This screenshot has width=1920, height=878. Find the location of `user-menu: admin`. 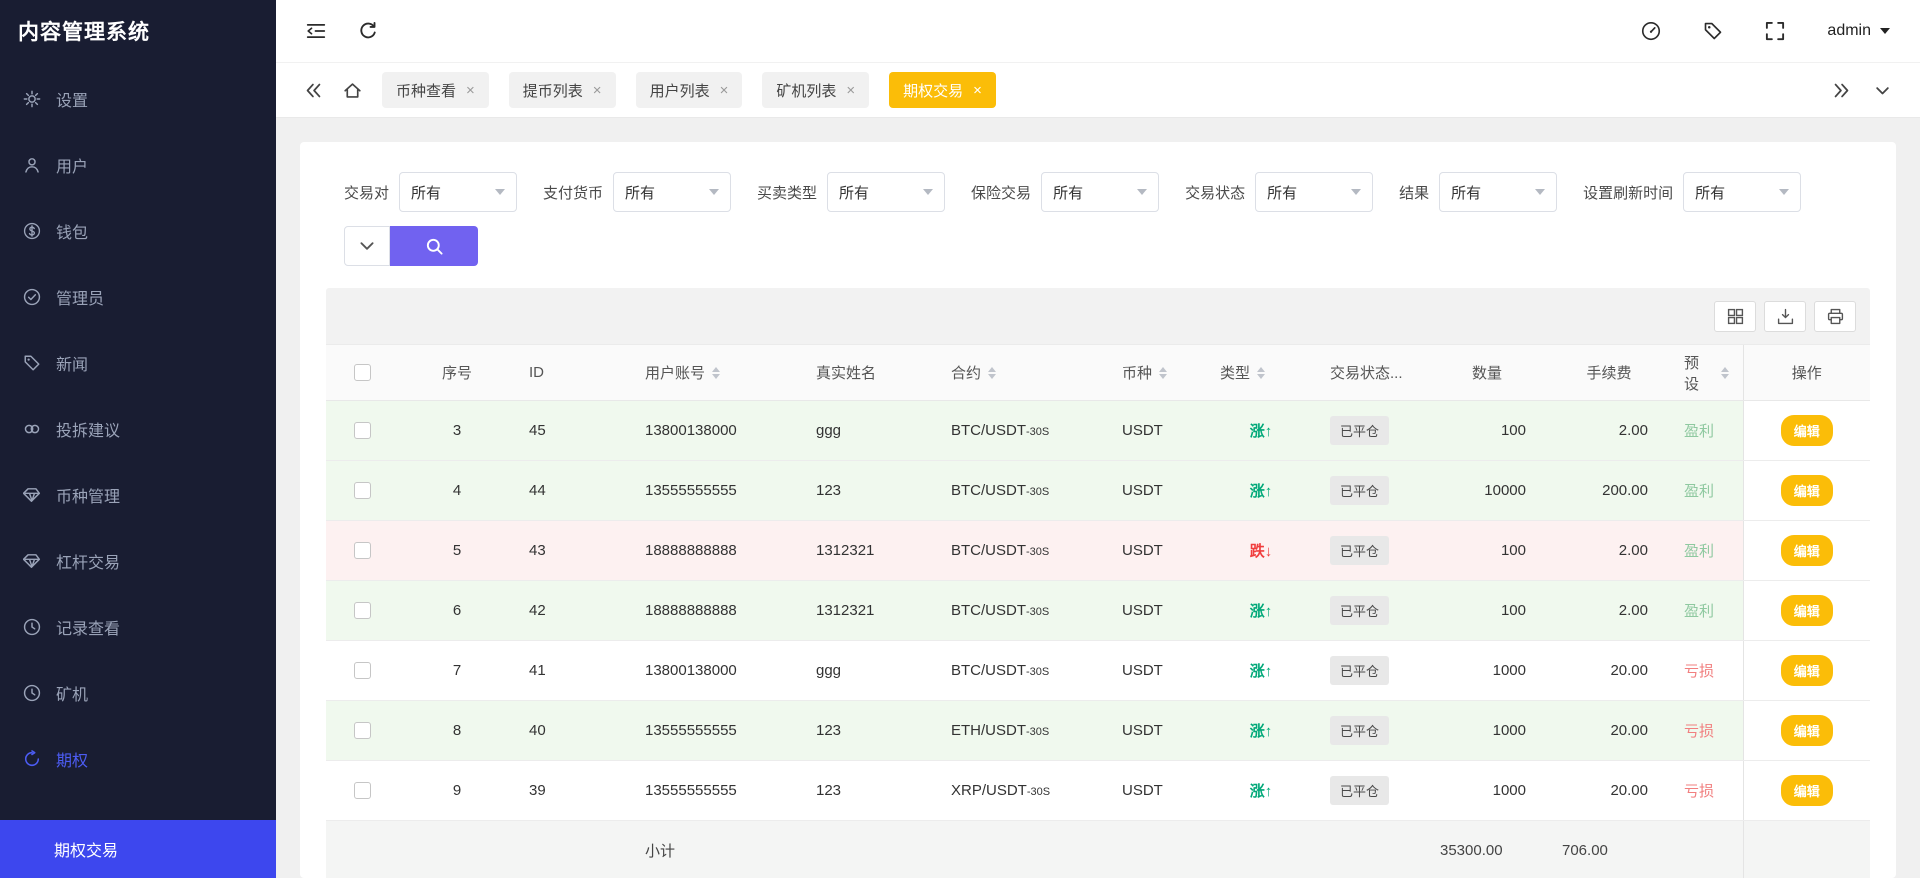

user-menu: admin is located at coordinates (1858, 31).